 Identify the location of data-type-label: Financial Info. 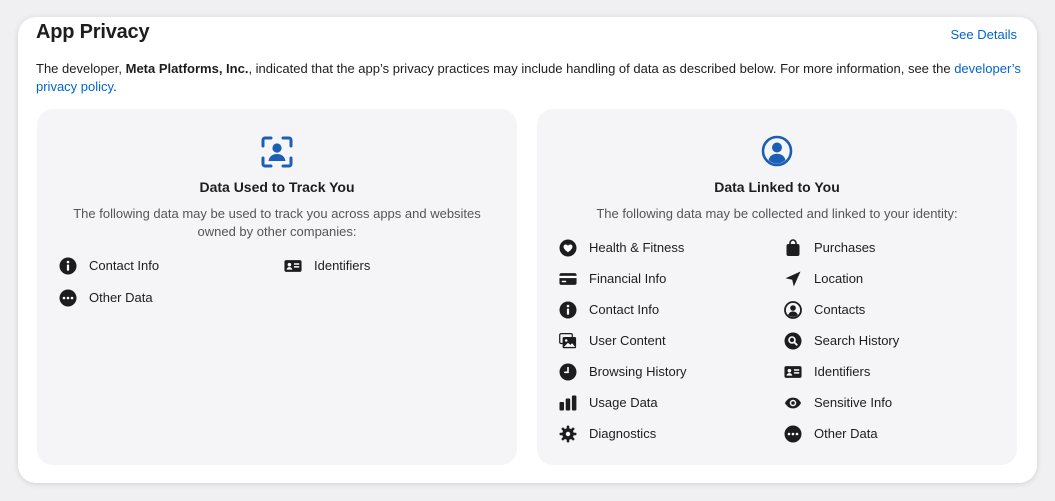
(628, 278).